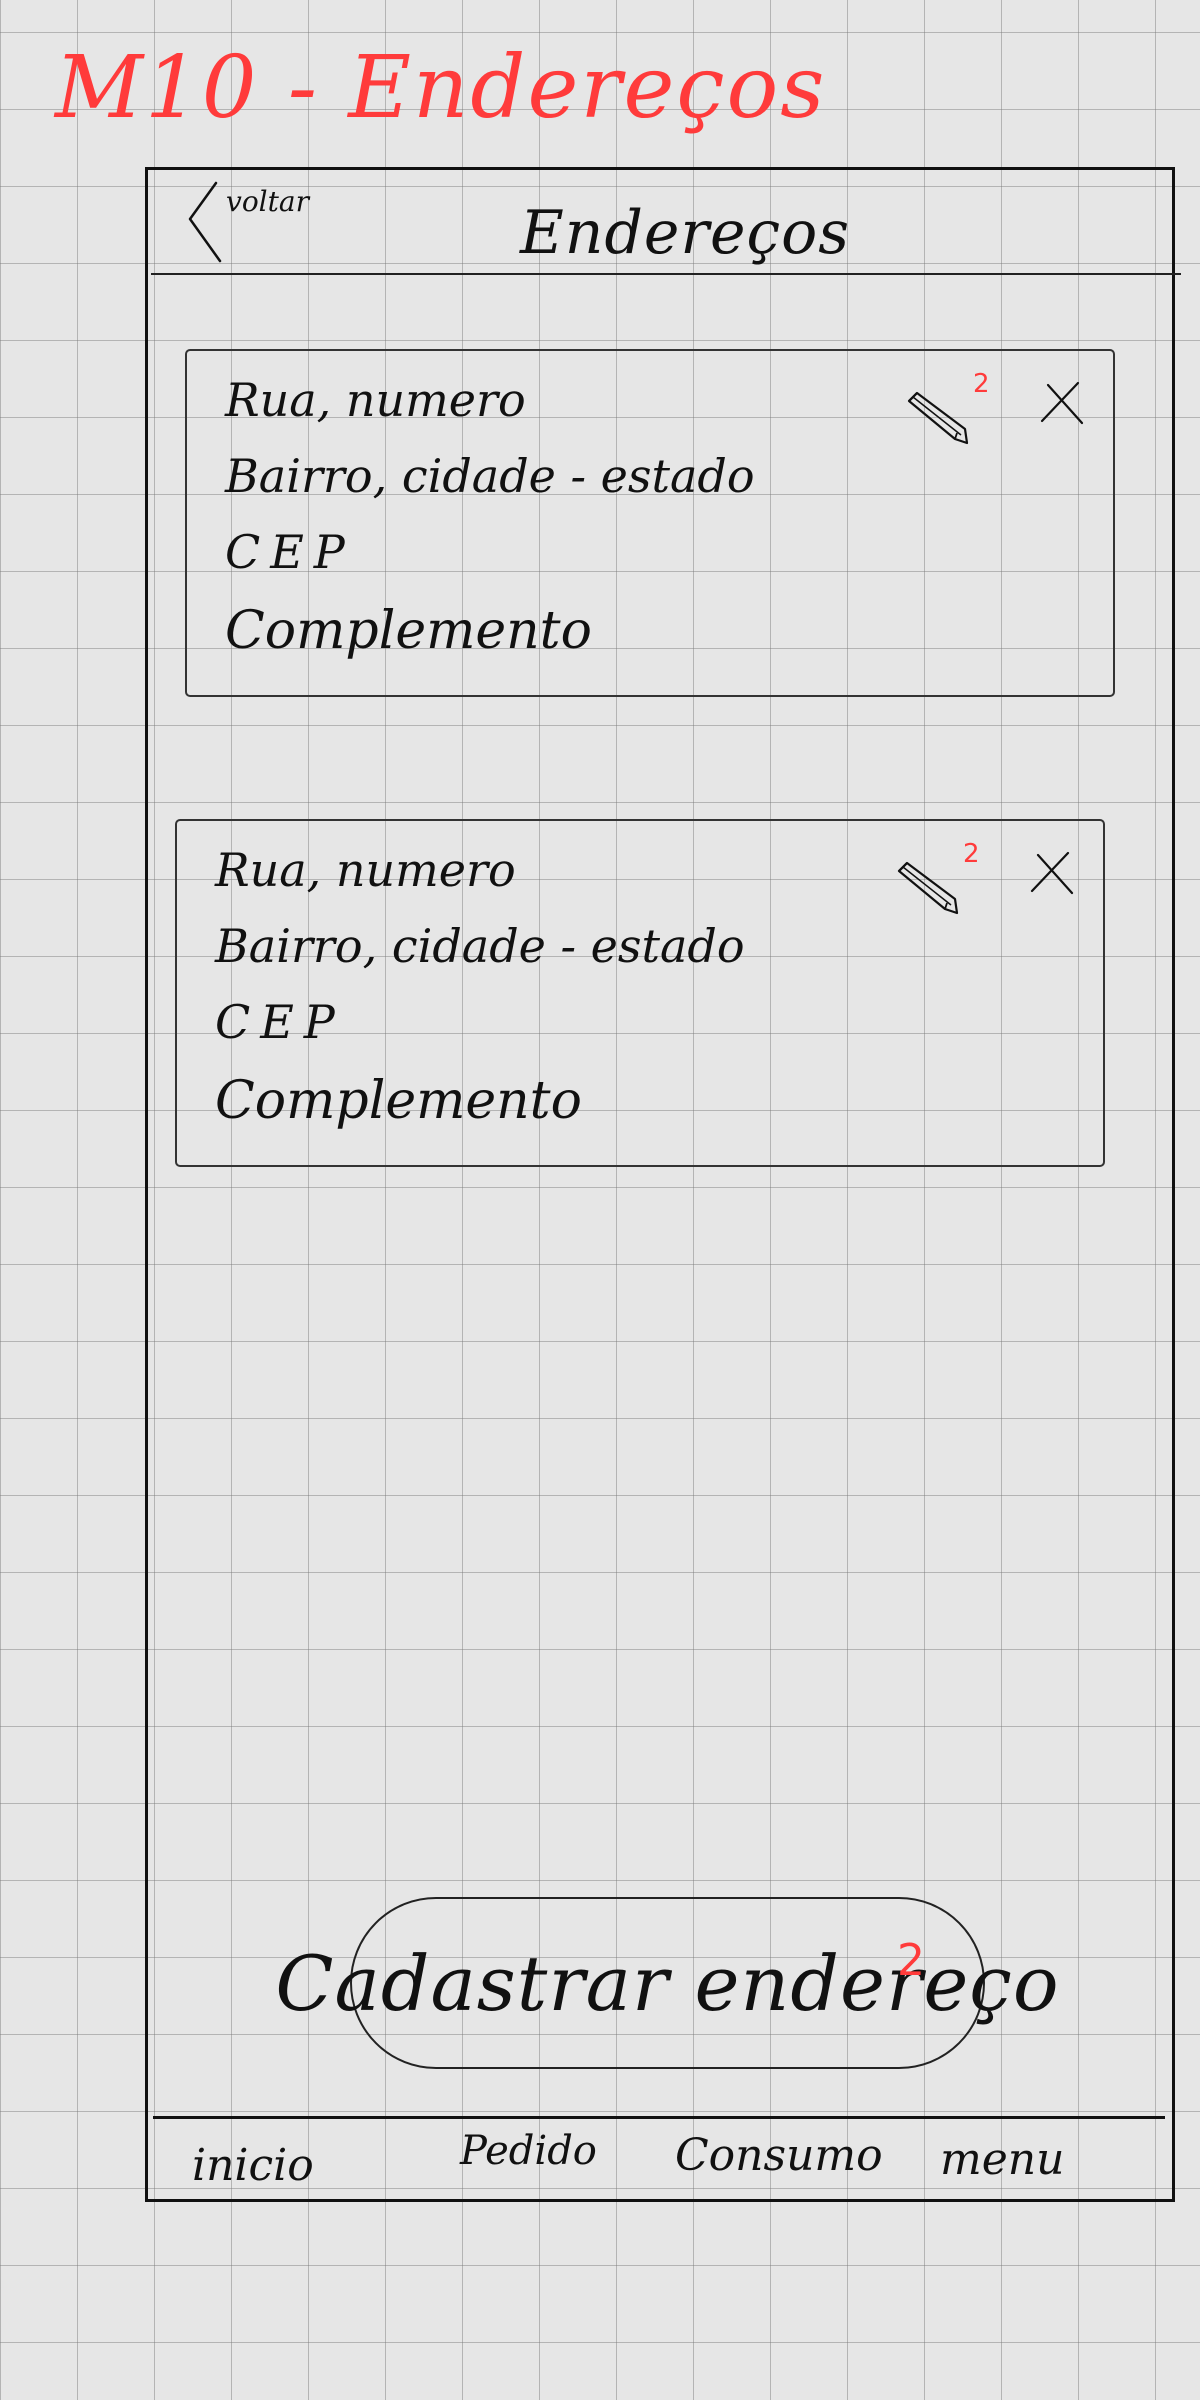 The image size is (1200, 2400). I want to click on nav-item-inicio: inicio, so click(253, 2165).